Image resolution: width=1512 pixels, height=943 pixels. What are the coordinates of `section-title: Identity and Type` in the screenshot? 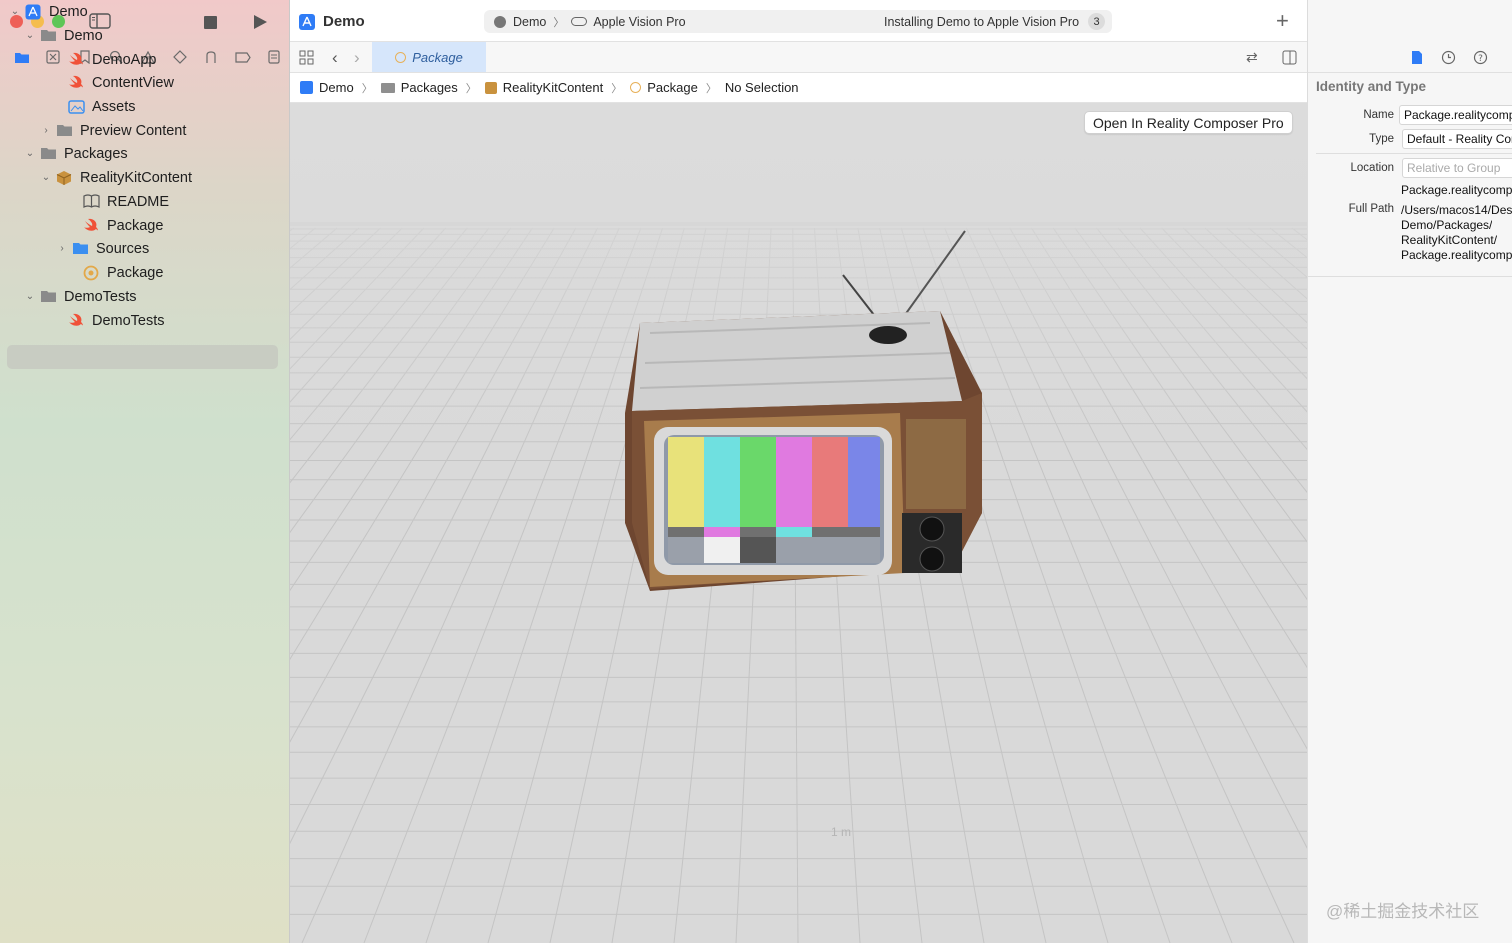 It's located at (1371, 86).